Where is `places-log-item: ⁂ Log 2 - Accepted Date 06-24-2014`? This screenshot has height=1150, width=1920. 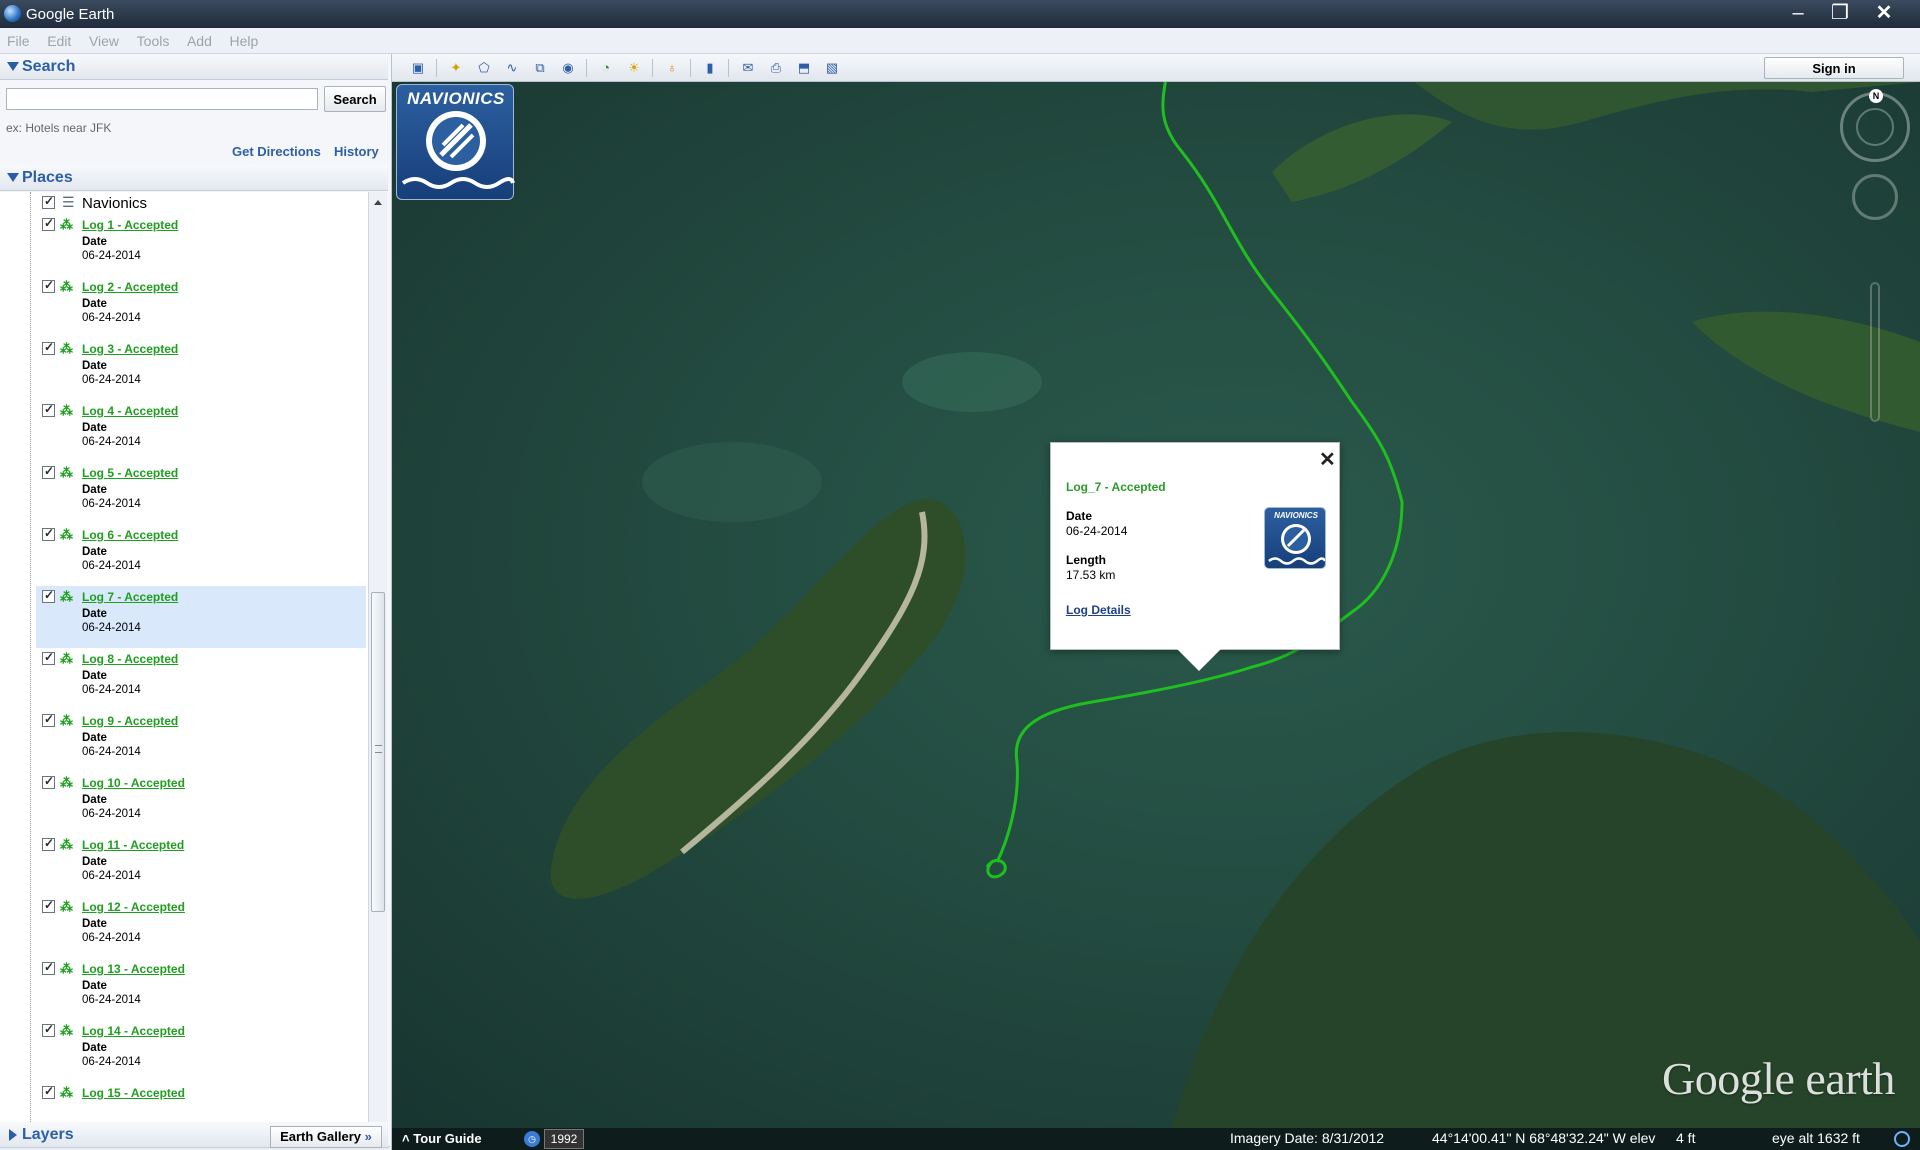 places-log-item: ⁂ Log 2 - Accepted Date 06-24-2014 is located at coordinates (201, 307).